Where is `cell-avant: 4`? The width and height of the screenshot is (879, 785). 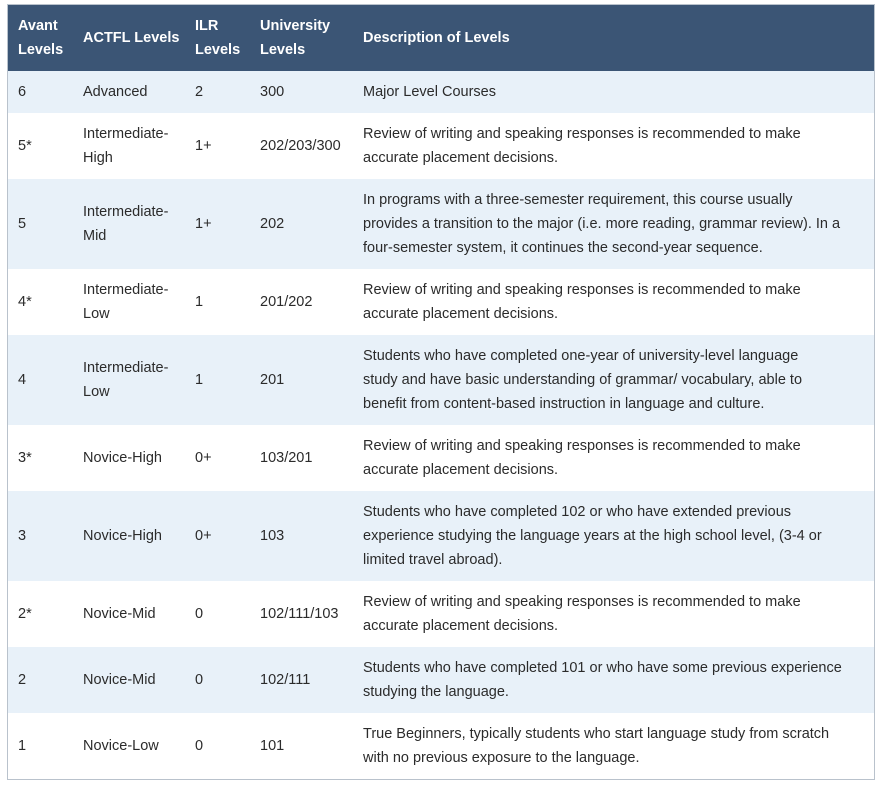
cell-avant: 4 is located at coordinates (22, 380).